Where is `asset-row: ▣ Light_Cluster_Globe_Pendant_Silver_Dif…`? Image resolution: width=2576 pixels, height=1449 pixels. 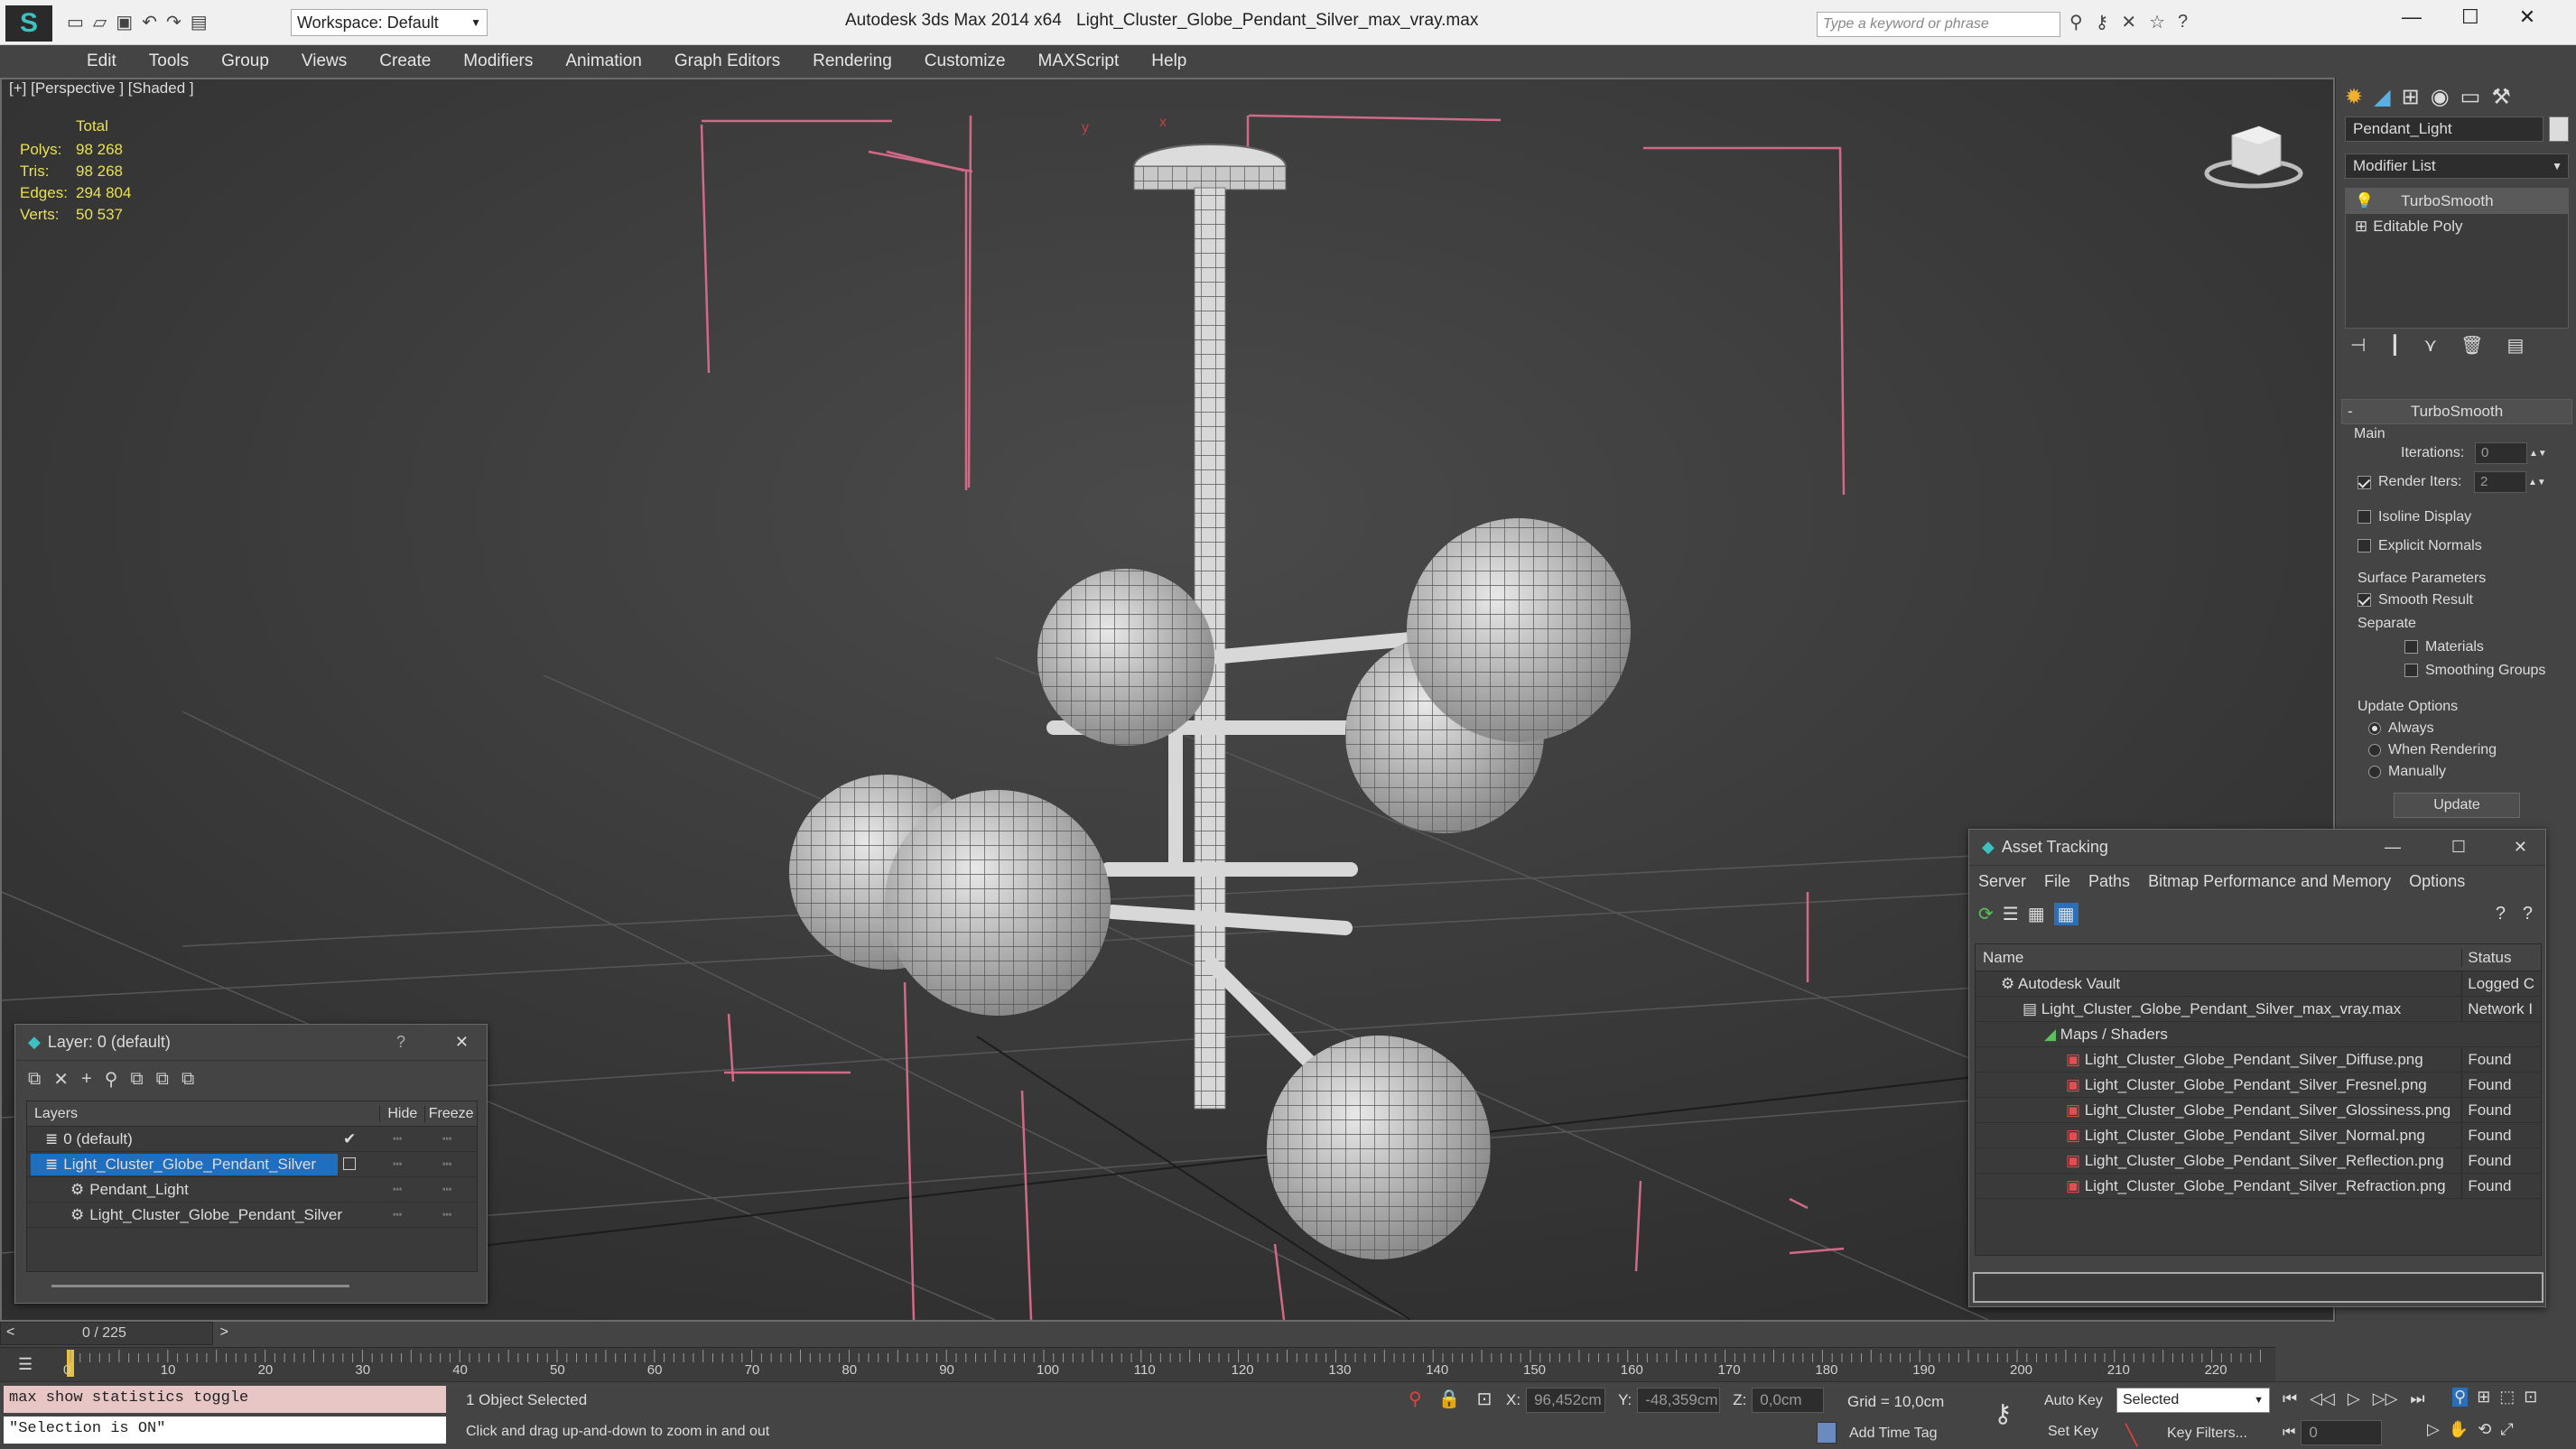 asset-row: ▣ Light_Cluster_Globe_Pendant_Silver_Dif… is located at coordinates (2258, 1060).